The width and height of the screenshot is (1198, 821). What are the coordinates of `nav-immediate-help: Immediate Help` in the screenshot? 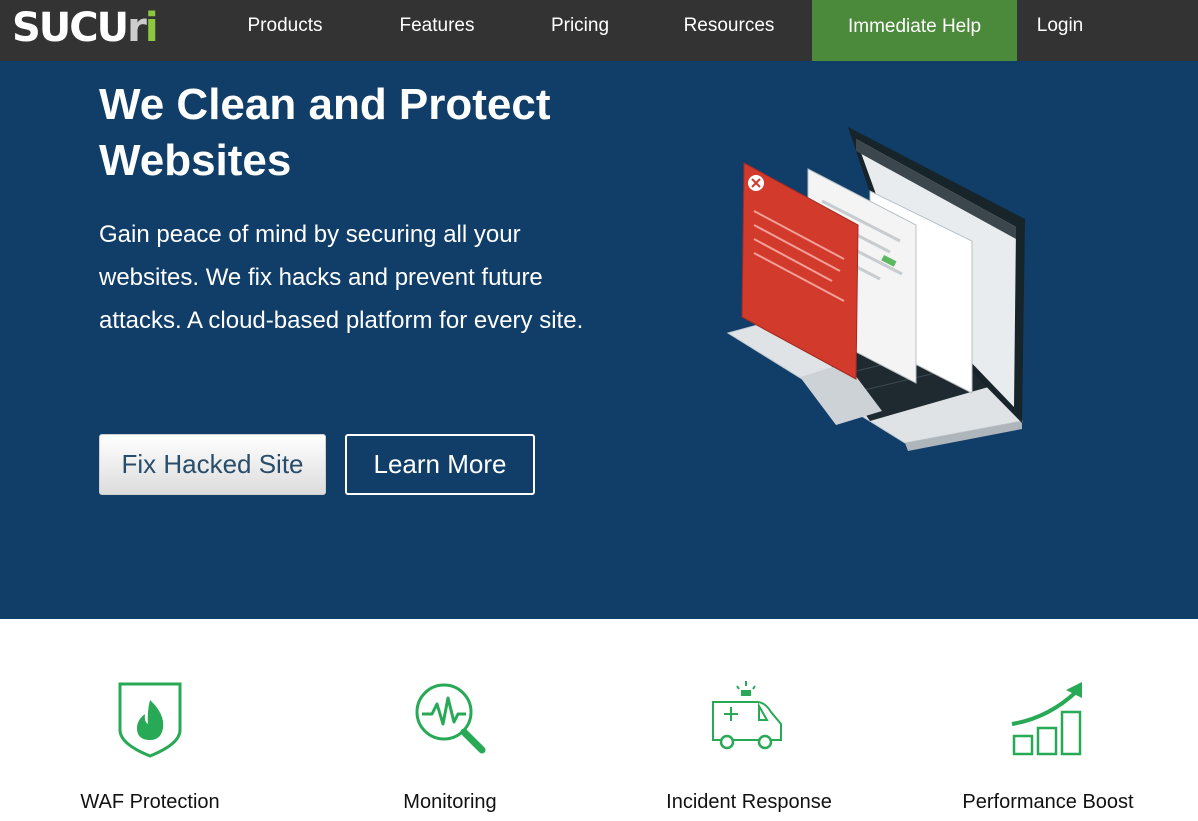 It's located at (914, 30).